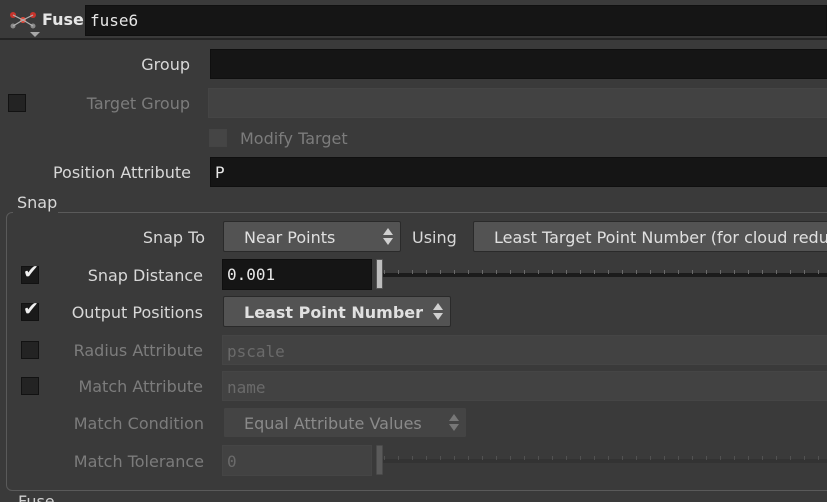 The width and height of the screenshot is (827, 502). What do you see at coordinates (137, 312) in the screenshot?
I see `output-positions-label: Output Positions` at bounding box center [137, 312].